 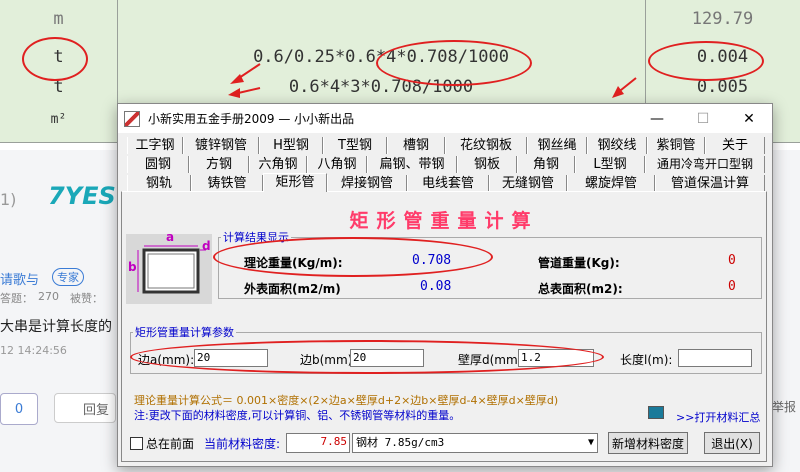 I want to click on minimize-button: —, so click(x=657, y=118).